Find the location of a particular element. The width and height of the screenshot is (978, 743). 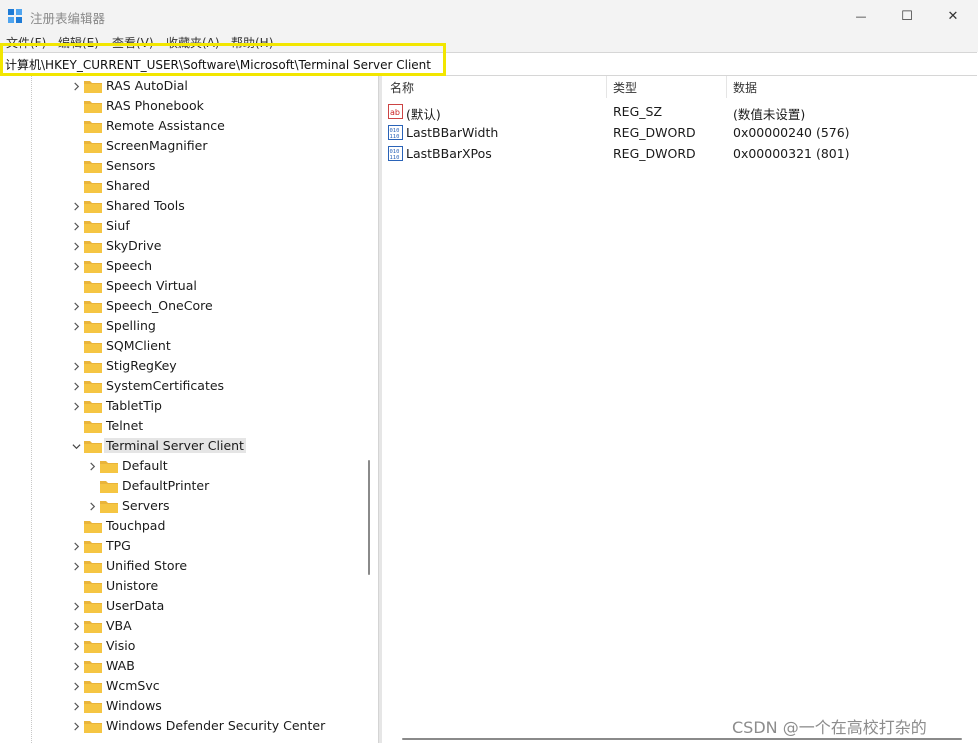

tree-item: Windows is located at coordinates (180, 706).